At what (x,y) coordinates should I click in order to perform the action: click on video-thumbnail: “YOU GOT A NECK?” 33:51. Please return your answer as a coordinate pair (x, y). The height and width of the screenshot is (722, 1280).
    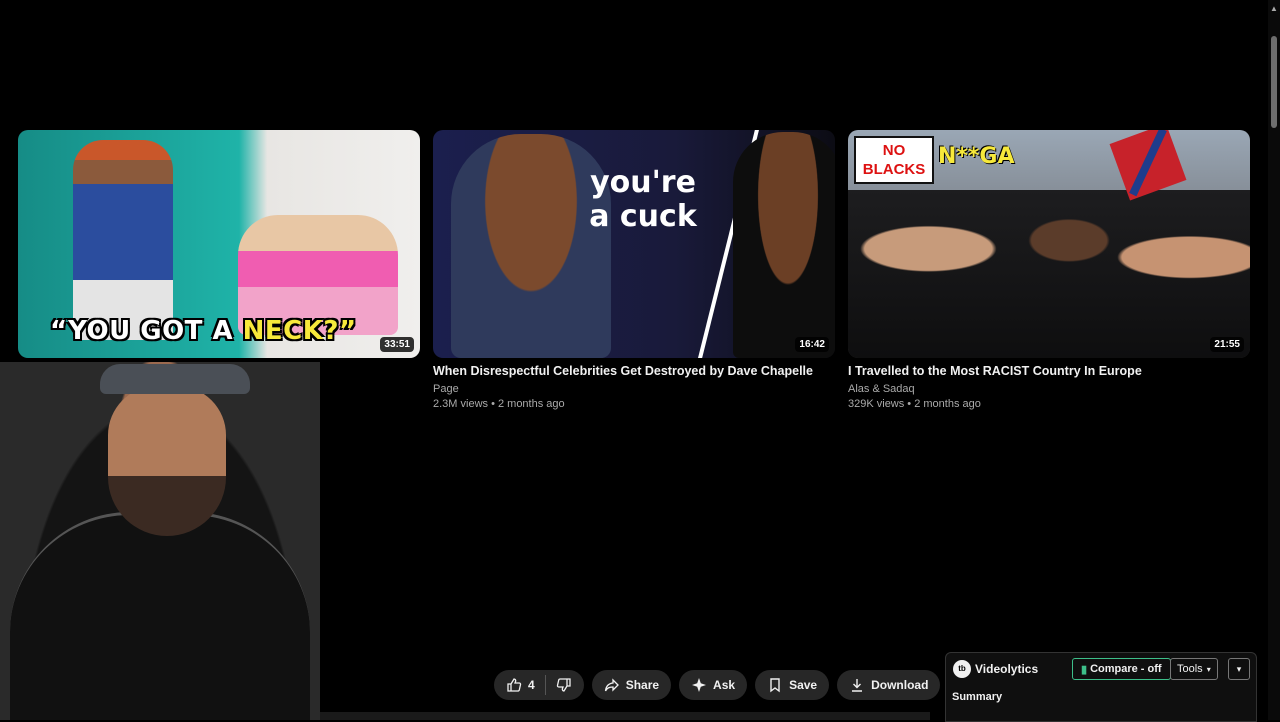
    Looking at the image, I should click on (219, 244).